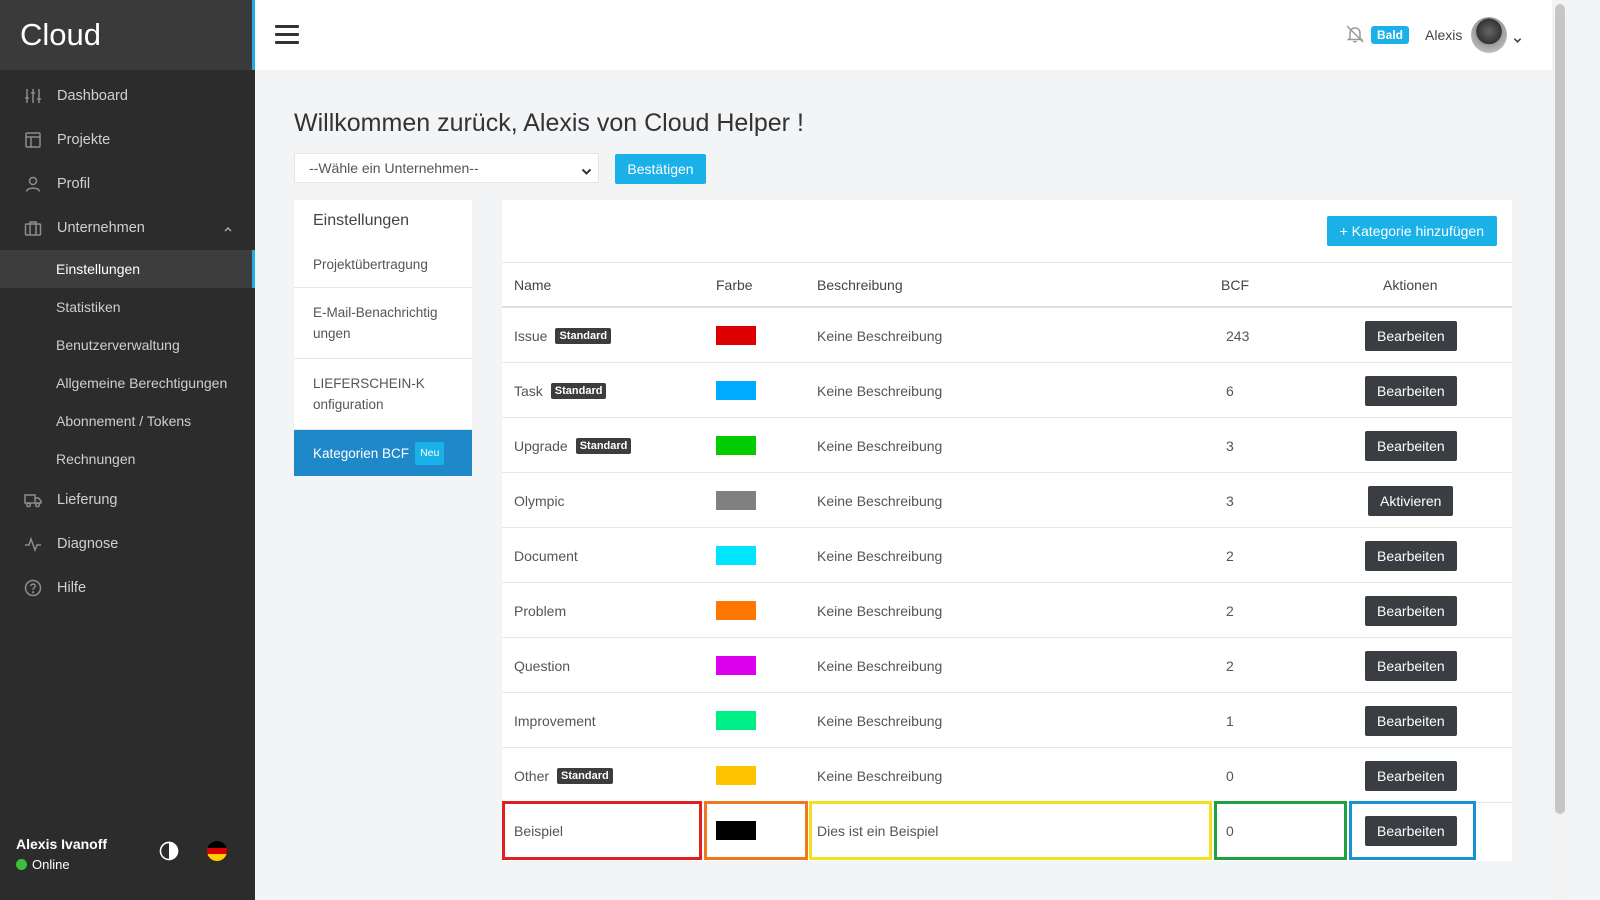 The image size is (1600, 900). What do you see at coordinates (169, 851) in the screenshot?
I see `contrast-toggle-icon` at bounding box center [169, 851].